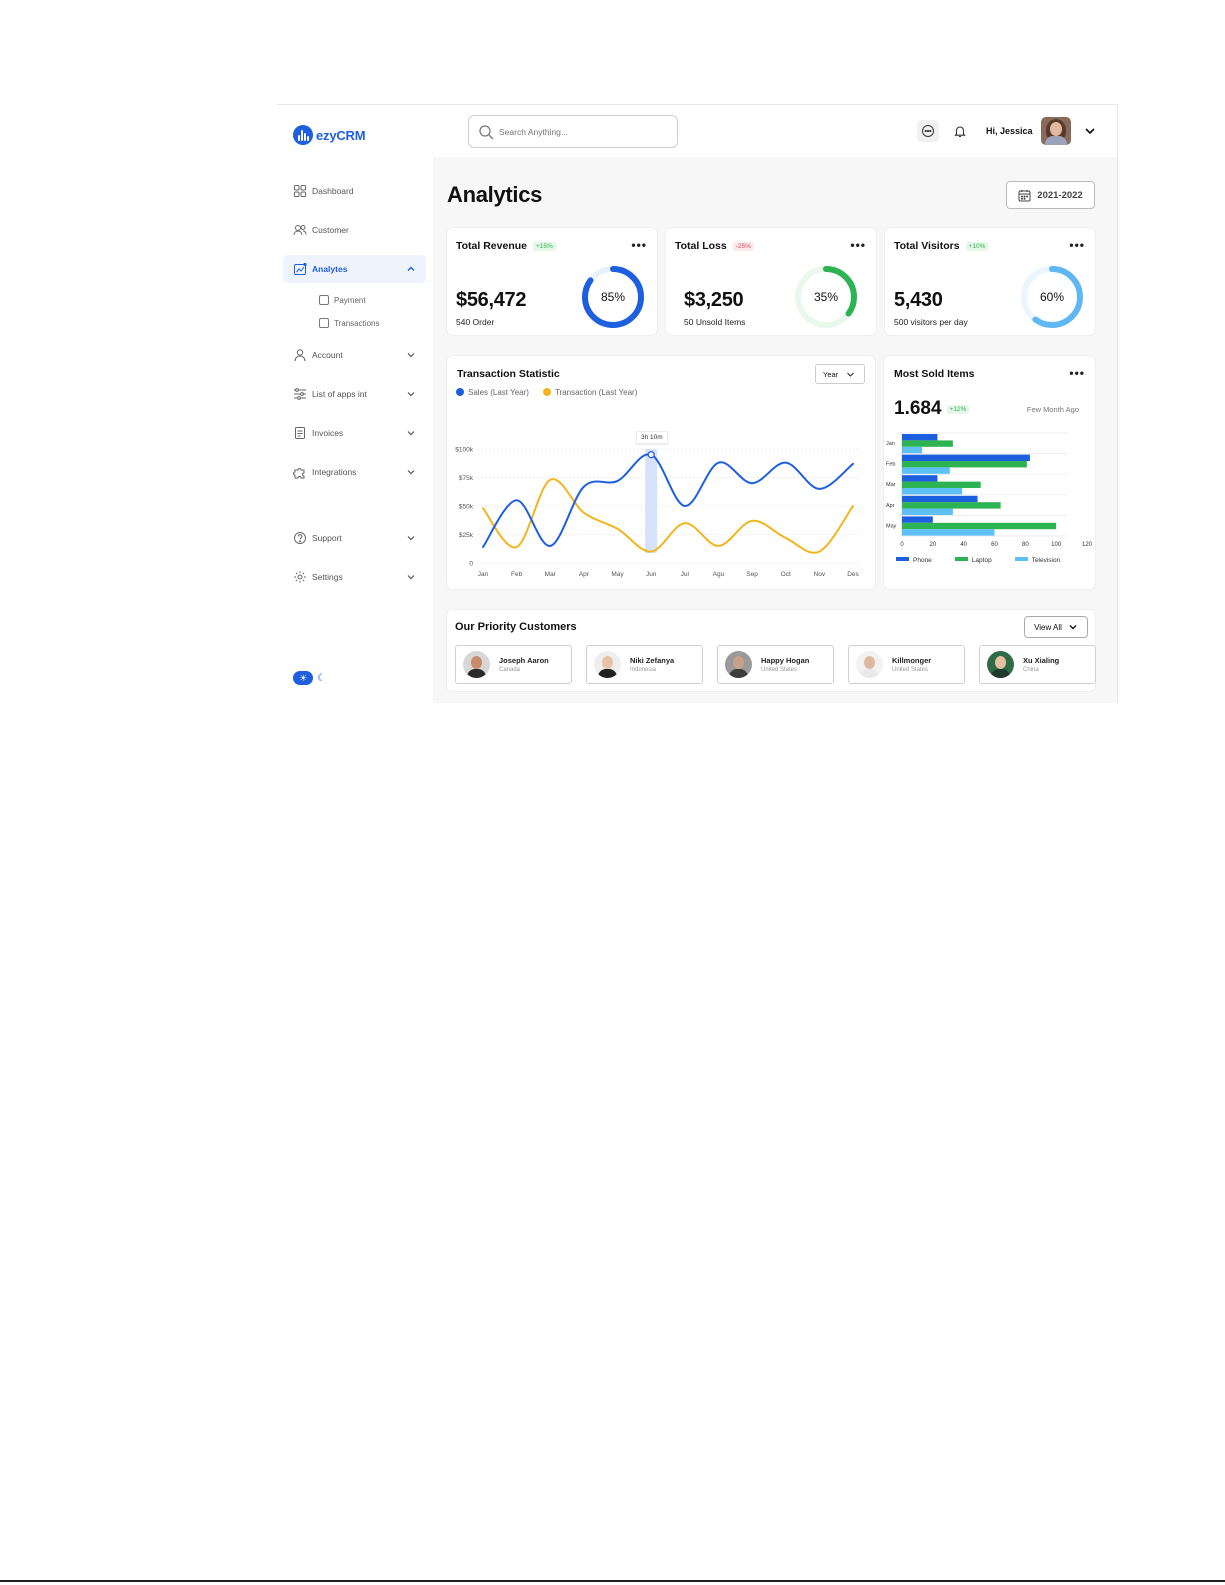 This screenshot has width=1225, height=1585. I want to click on search-input, so click(579, 131).